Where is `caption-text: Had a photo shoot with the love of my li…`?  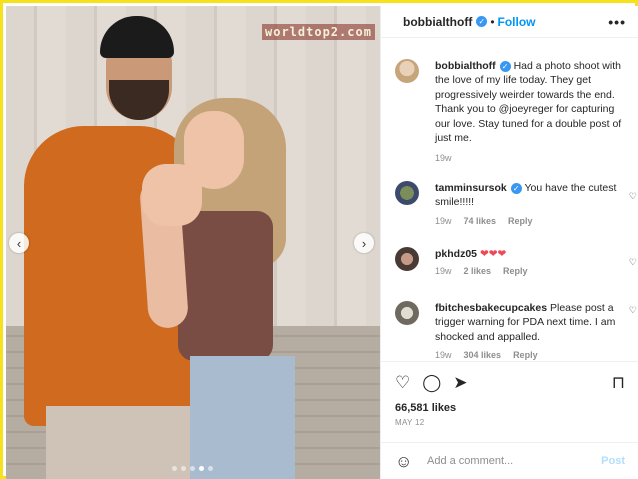 caption-text: Had a photo shoot with the love of my li… is located at coordinates (528, 102).